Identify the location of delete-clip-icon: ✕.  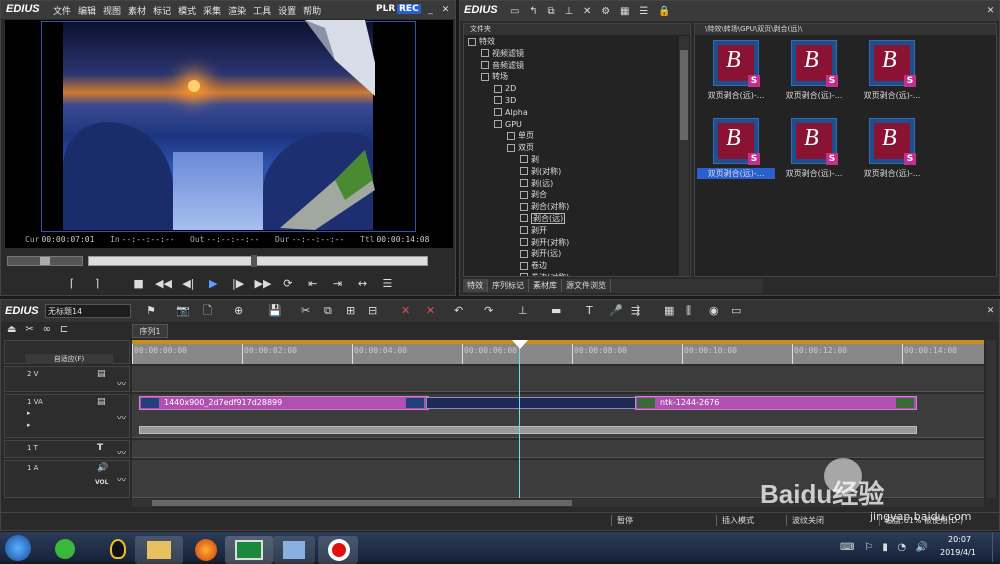
(405, 311).